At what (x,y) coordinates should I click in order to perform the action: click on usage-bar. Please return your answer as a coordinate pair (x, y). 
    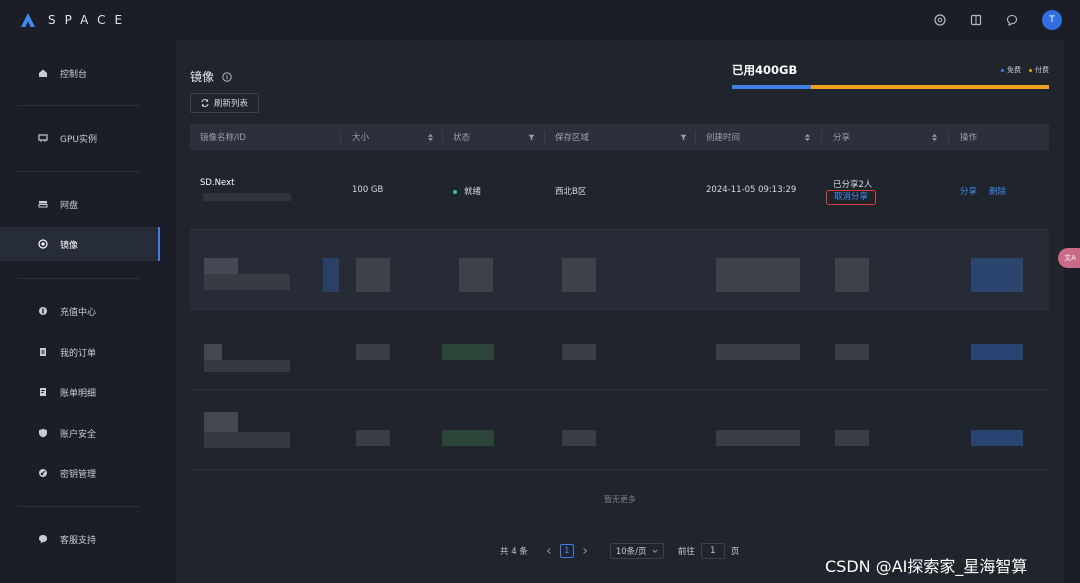
    Looking at the image, I should click on (890, 87).